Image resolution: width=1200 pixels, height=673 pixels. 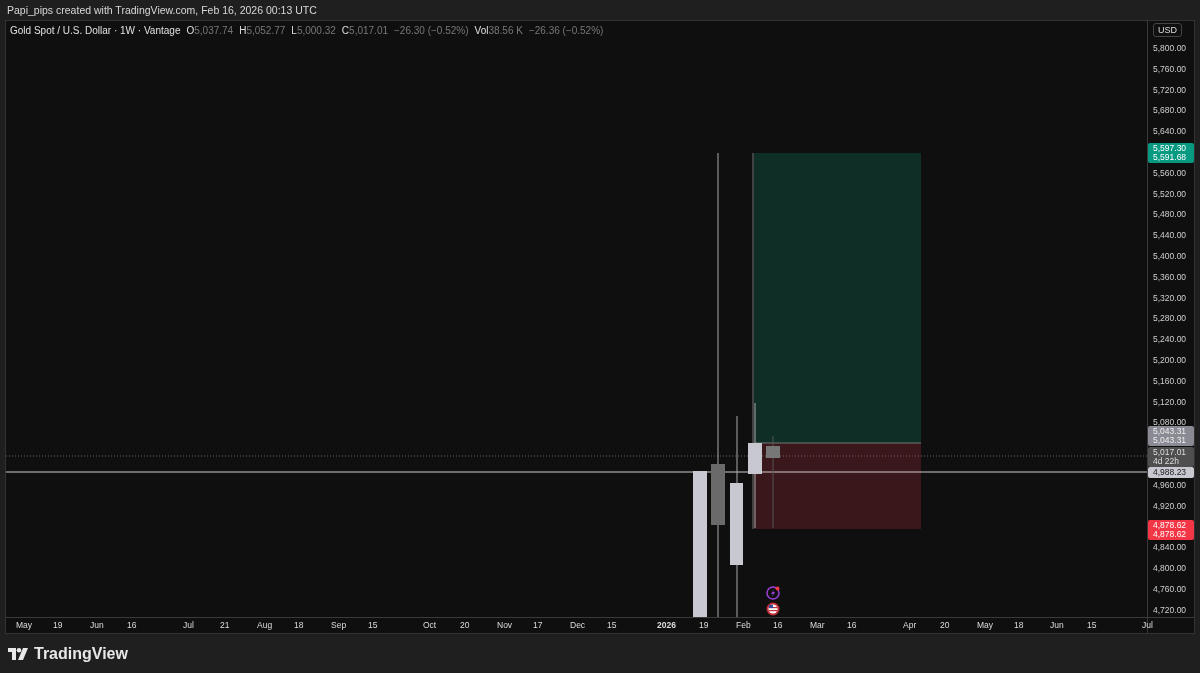 I want to click on flag-icon, so click(x=773, y=609).